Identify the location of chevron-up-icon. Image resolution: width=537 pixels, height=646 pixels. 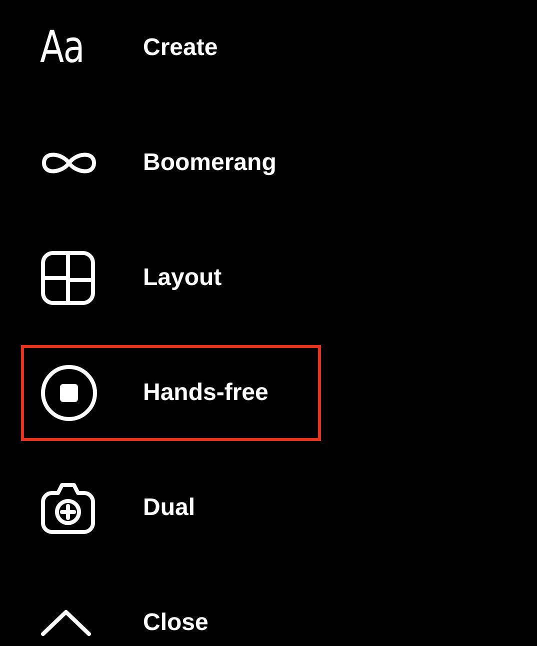
(66, 623).